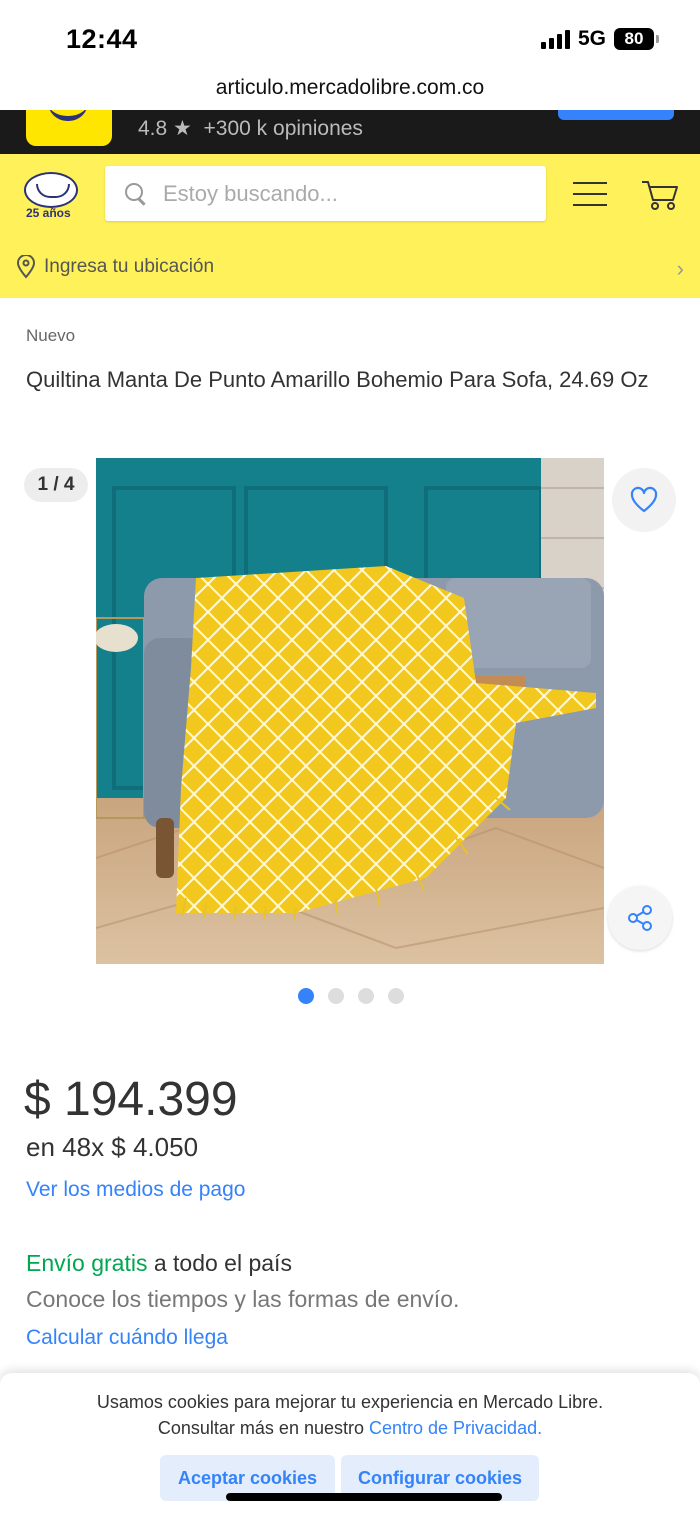 This screenshot has height=1515, width=700. I want to click on app-rating: 4.8 ★ +300 k opiniones, so click(250, 128).